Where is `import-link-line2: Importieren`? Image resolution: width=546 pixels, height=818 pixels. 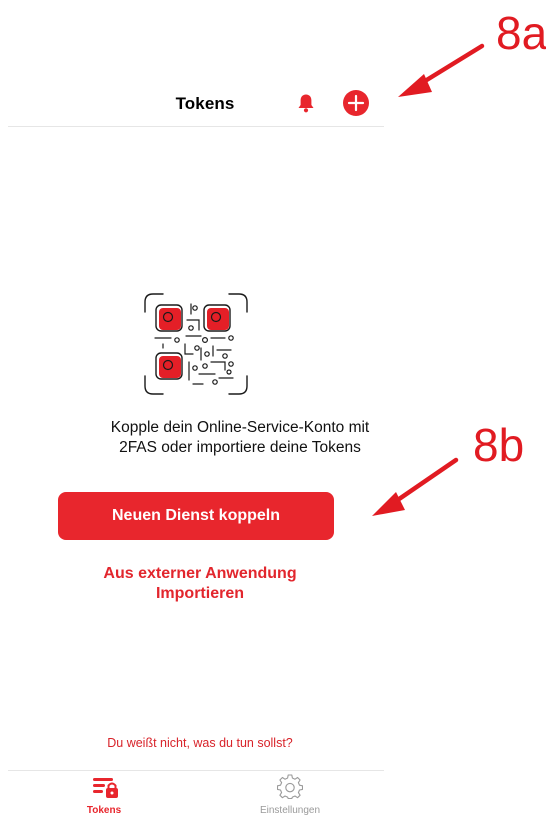 import-link-line2: Importieren is located at coordinates (199, 593).